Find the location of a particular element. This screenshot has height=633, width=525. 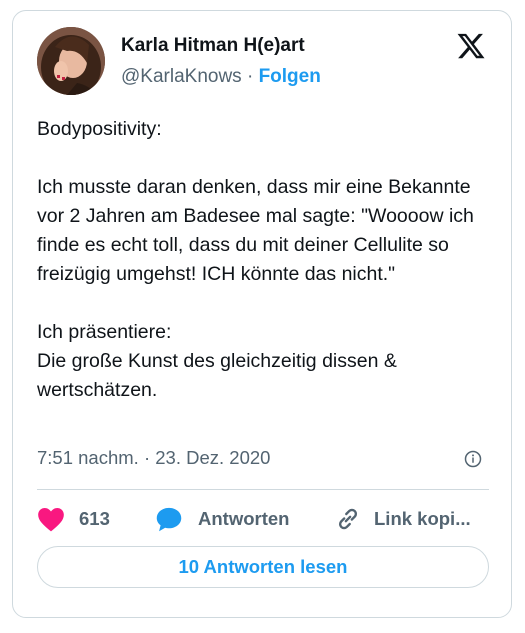

reply-label: Antworten is located at coordinates (244, 518).